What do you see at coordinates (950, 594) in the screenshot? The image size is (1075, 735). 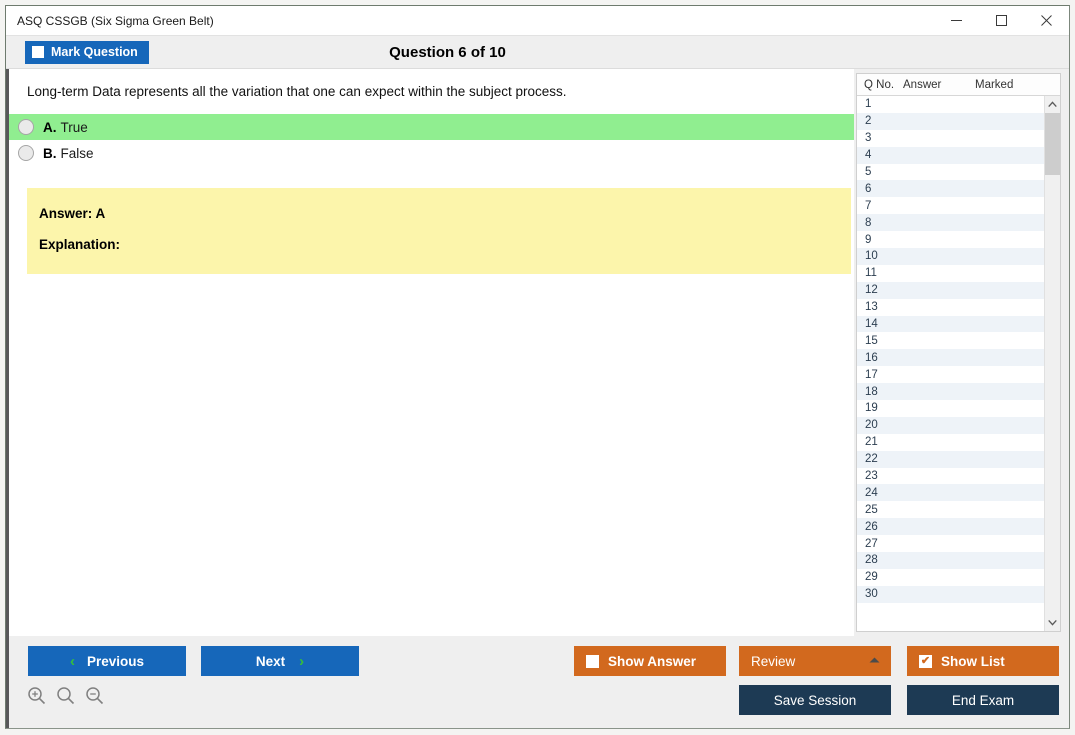 I see `question-list-row: 30` at bounding box center [950, 594].